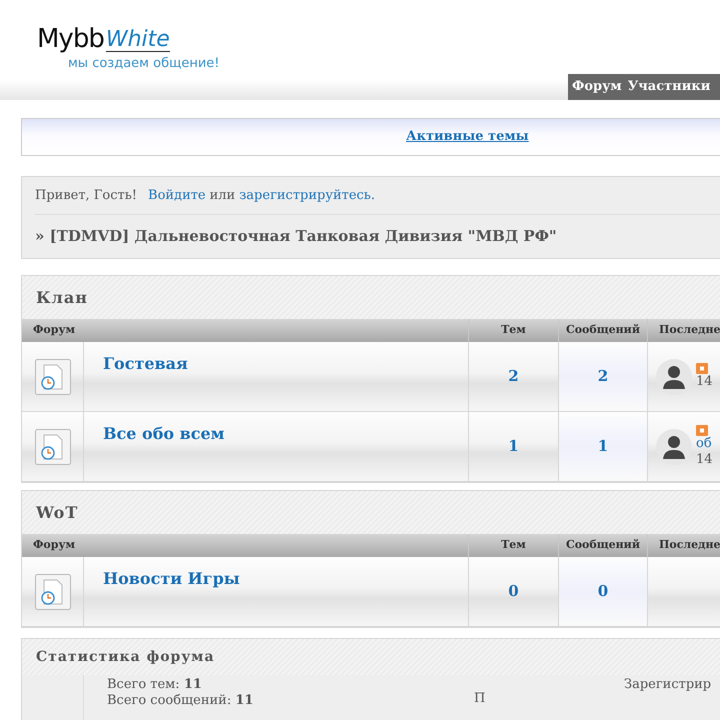 This screenshot has width=720, height=720. What do you see at coordinates (669, 87) in the screenshot?
I see `nav-link: Участники` at bounding box center [669, 87].